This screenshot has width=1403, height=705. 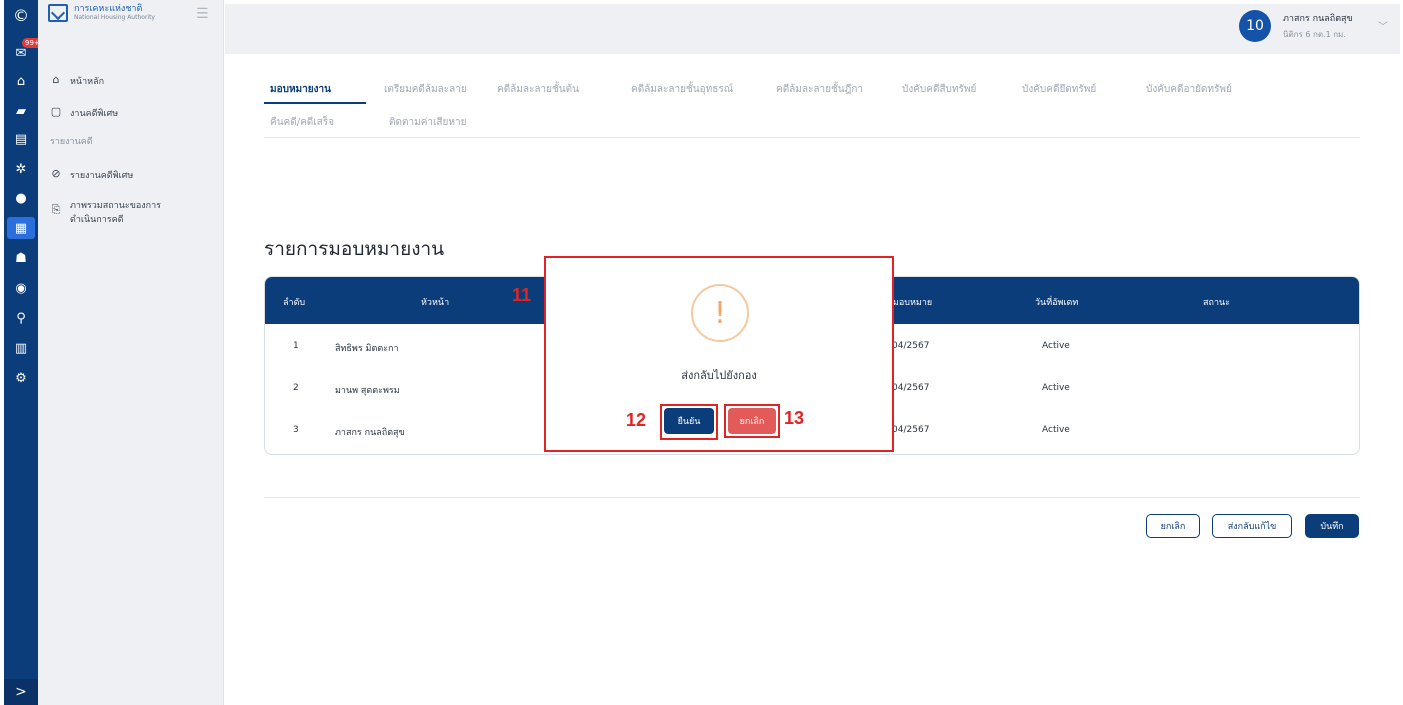 What do you see at coordinates (58, 13) in the screenshot?
I see `brand-logo-icon` at bounding box center [58, 13].